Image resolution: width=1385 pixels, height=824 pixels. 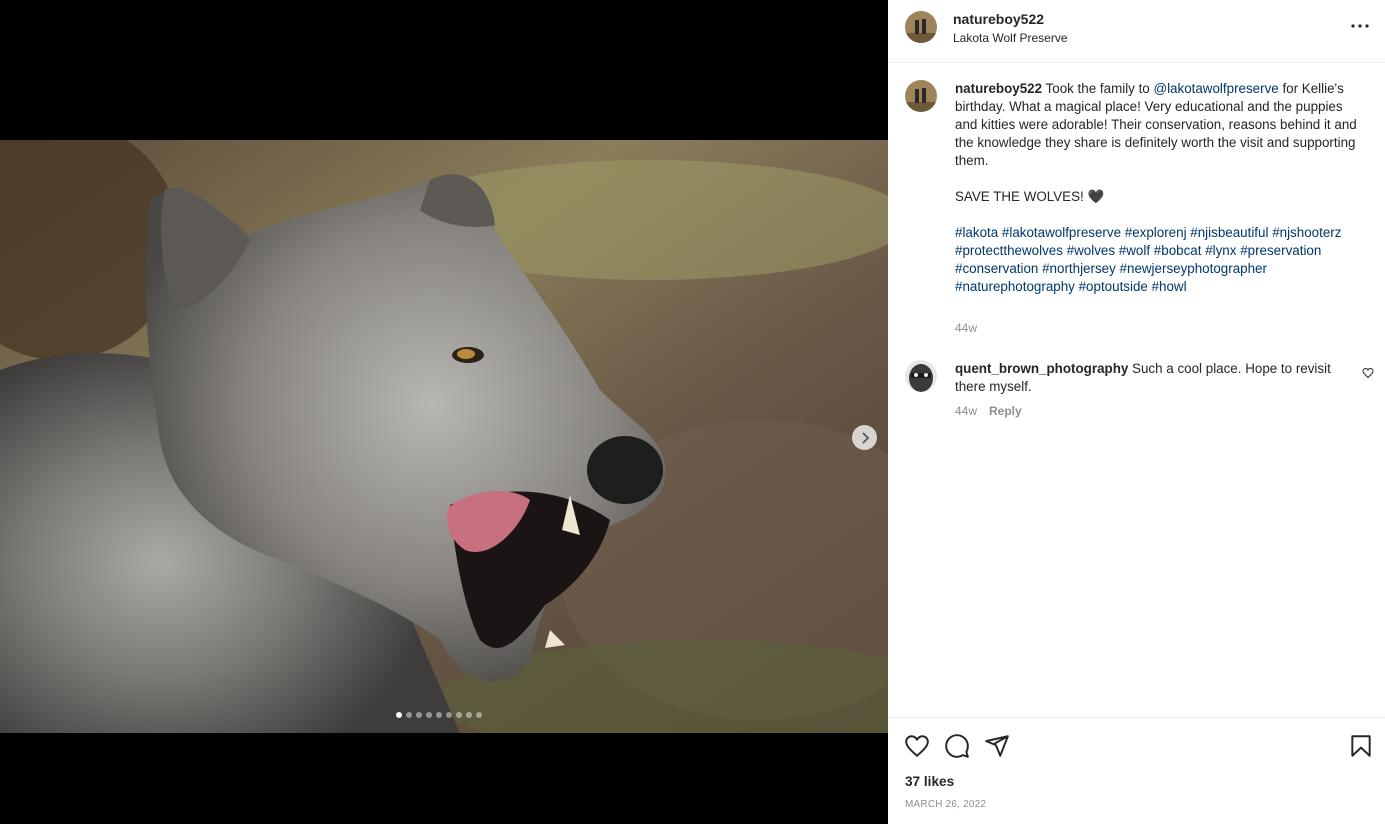 What do you see at coordinates (1229, 232) in the screenshot?
I see `hashtag-link: #njisbeautiful` at bounding box center [1229, 232].